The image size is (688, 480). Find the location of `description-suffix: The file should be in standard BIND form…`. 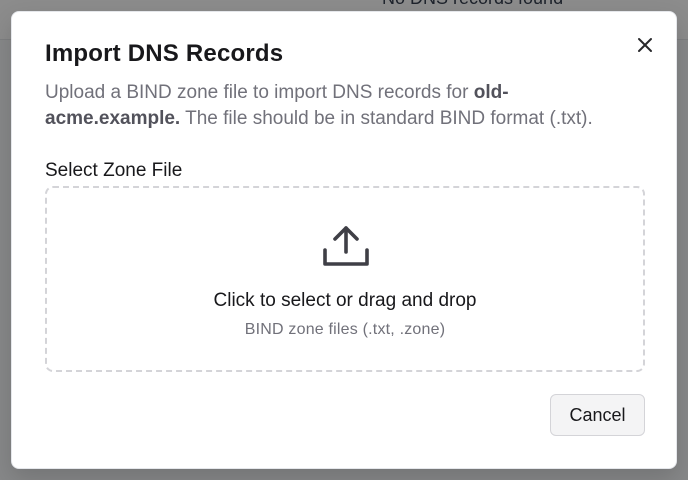

description-suffix: The file should be in standard BIND form… is located at coordinates (386, 118).